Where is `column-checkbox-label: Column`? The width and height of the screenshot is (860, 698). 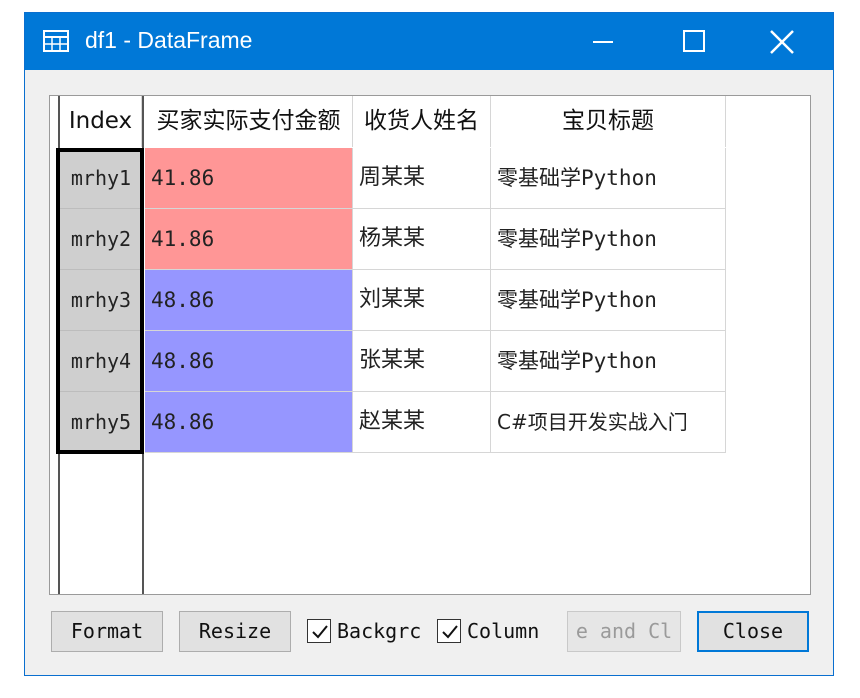 column-checkbox-label: Column is located at coordinates (503, 631).